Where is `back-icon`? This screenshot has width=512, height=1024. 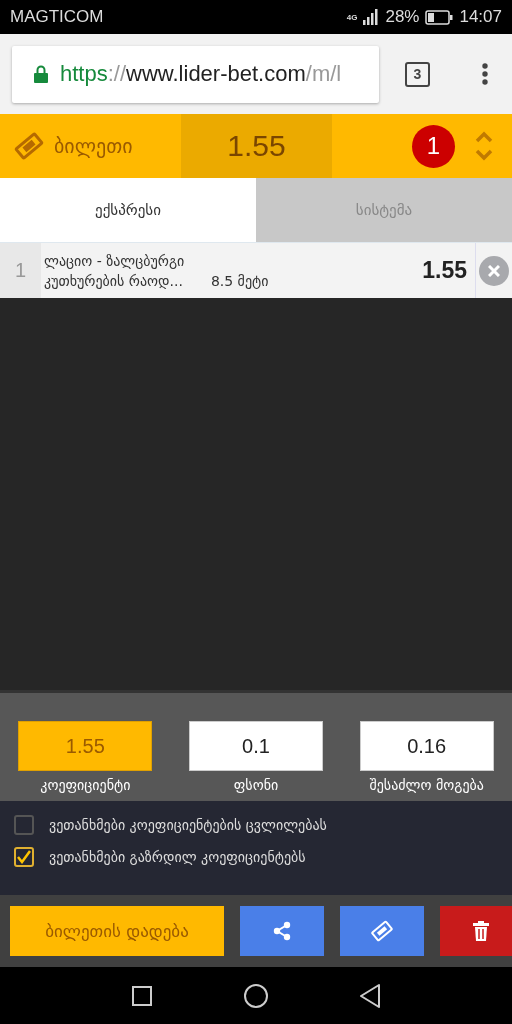 back-icon is located at coordinates (370, 995).